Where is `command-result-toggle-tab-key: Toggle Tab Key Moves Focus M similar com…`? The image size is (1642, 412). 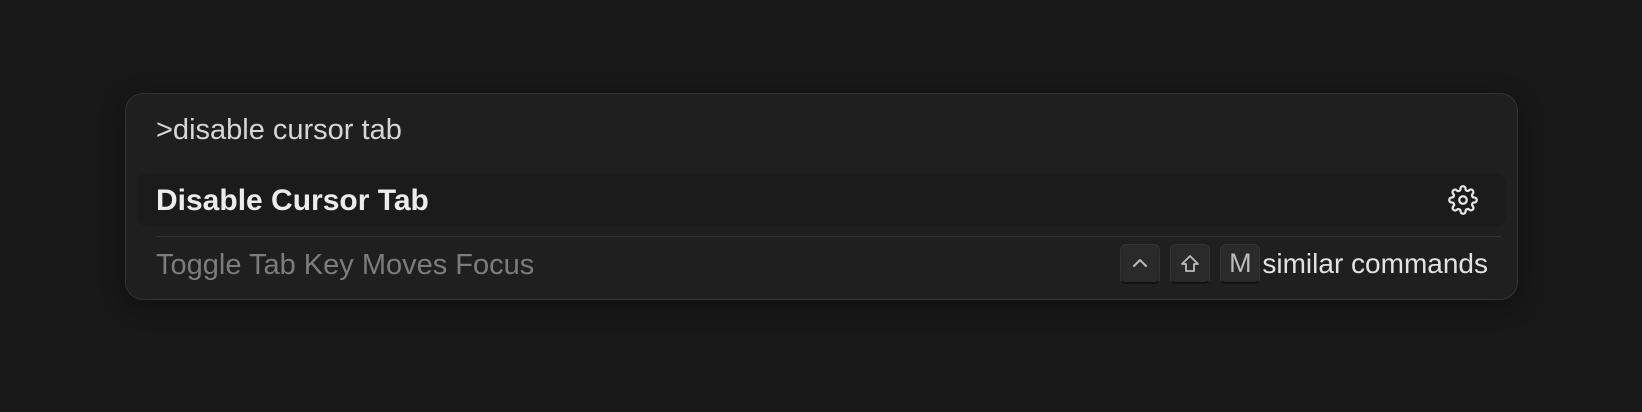
command-result-toggle-tab-key: Toggle Tab Key Moves Focus M similar com… is located at coordinates (822, 265).